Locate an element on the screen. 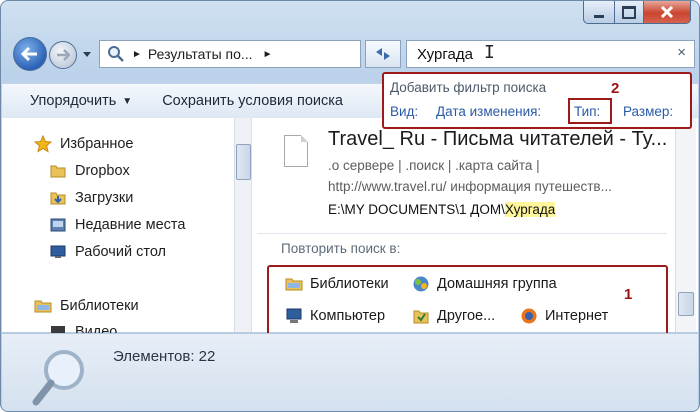 Image resolution: width=700 pixels, height=412 pixels. maximize-icon is located at coordinates (629, 12).